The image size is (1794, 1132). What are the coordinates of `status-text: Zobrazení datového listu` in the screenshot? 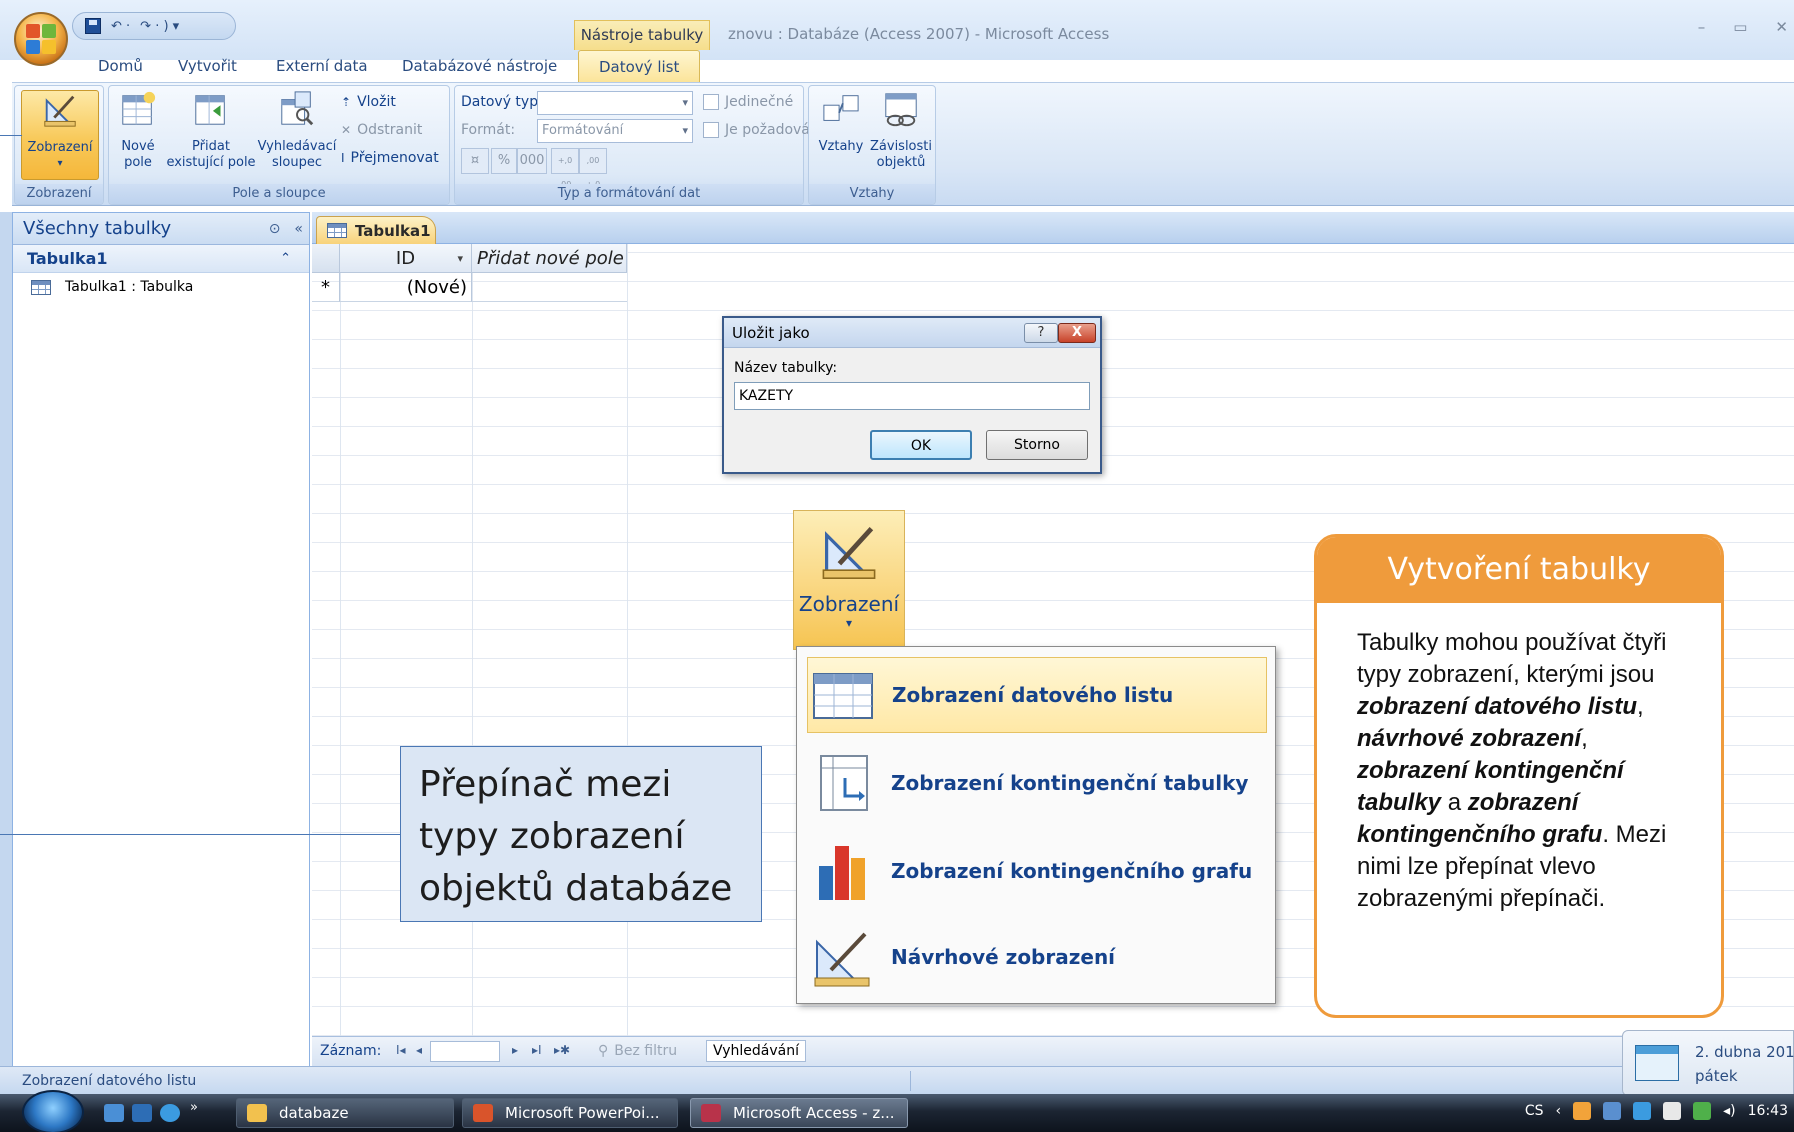 It's located at (109, 1081).